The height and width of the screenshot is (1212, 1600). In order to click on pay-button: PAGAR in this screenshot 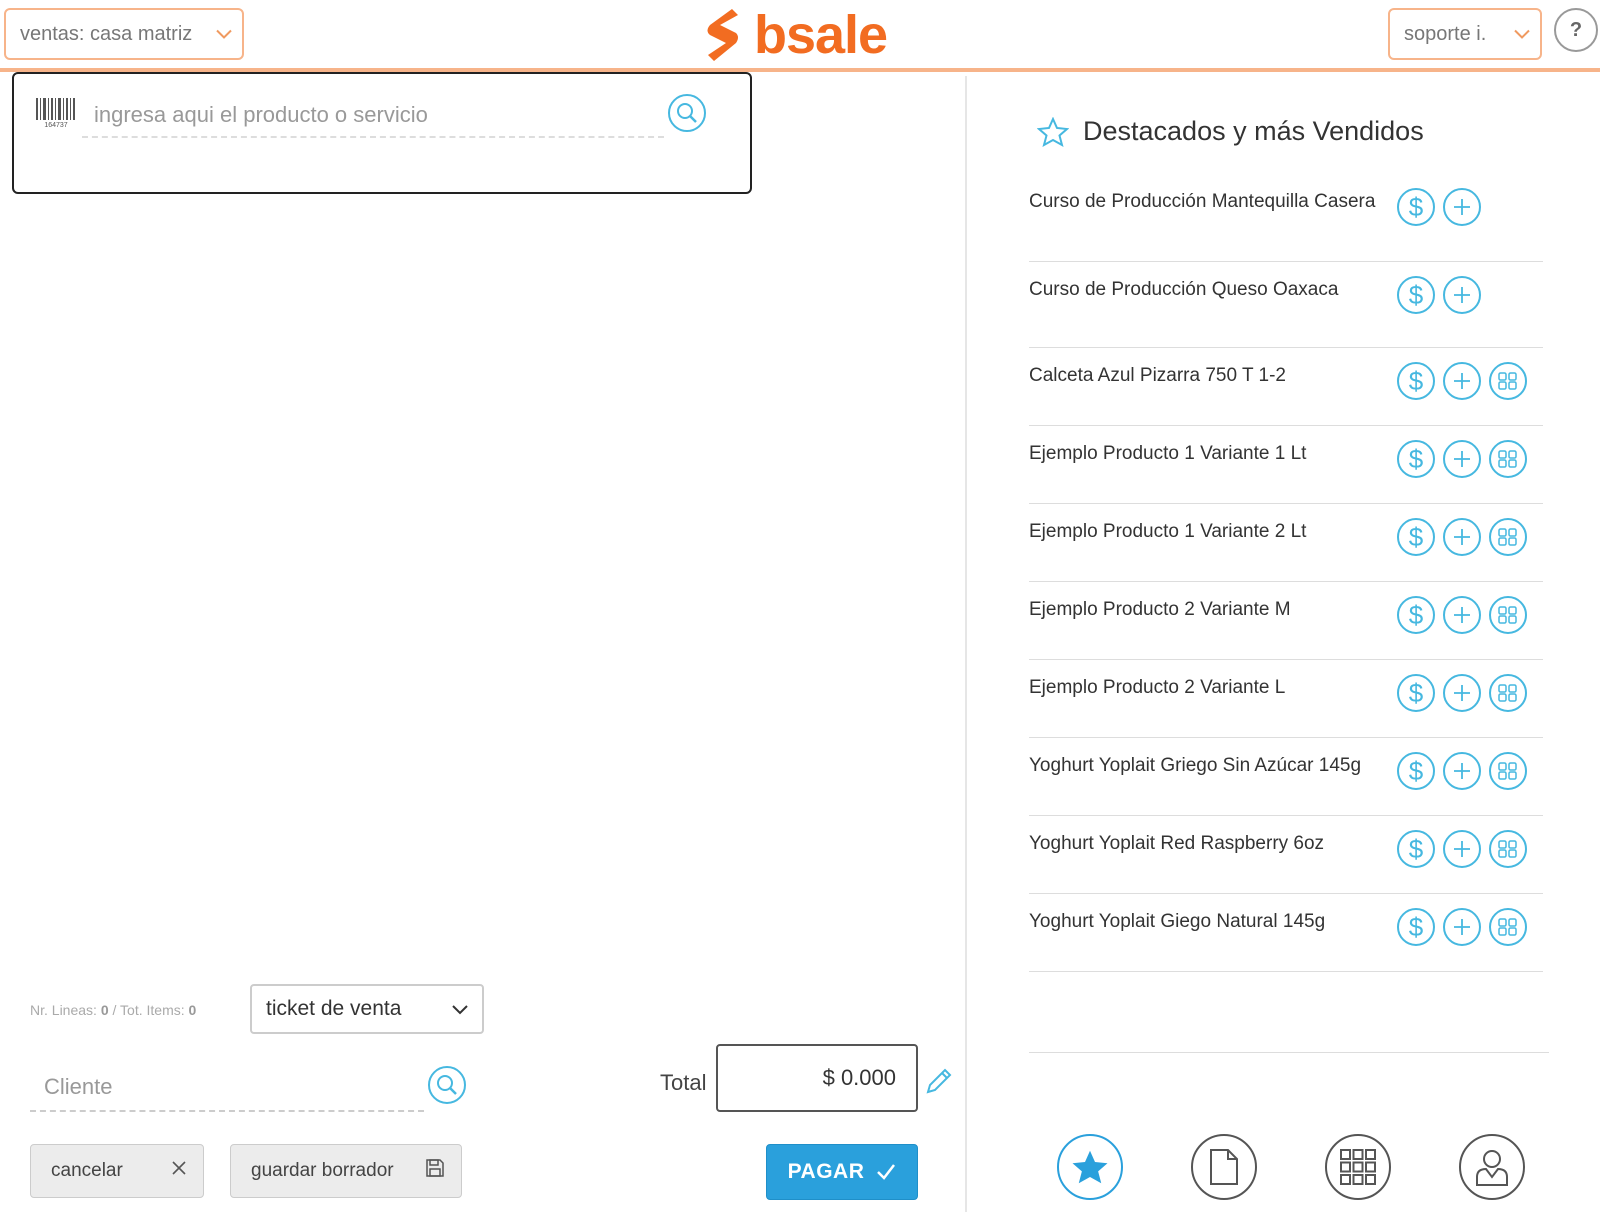, I will do `click(842, 1172)`.